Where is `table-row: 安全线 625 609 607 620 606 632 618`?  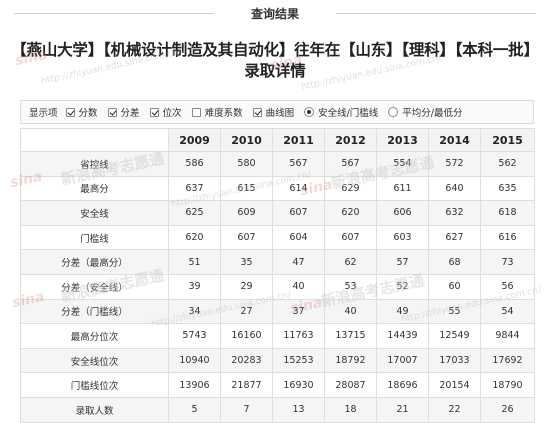
table-row: 安全线 625 609 607 620 606 632 618 is located at coordinates (277, 213).